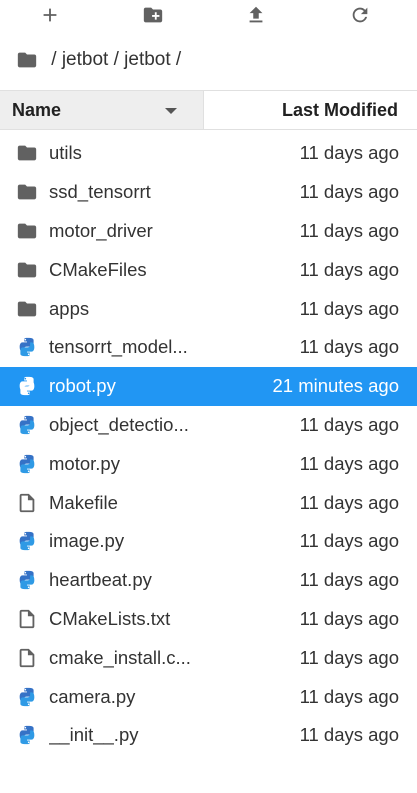 The height and width of the screenshot is (793, 417). I want to click on file-list-item: __init__.py 11 days ago, so click(208, 735).